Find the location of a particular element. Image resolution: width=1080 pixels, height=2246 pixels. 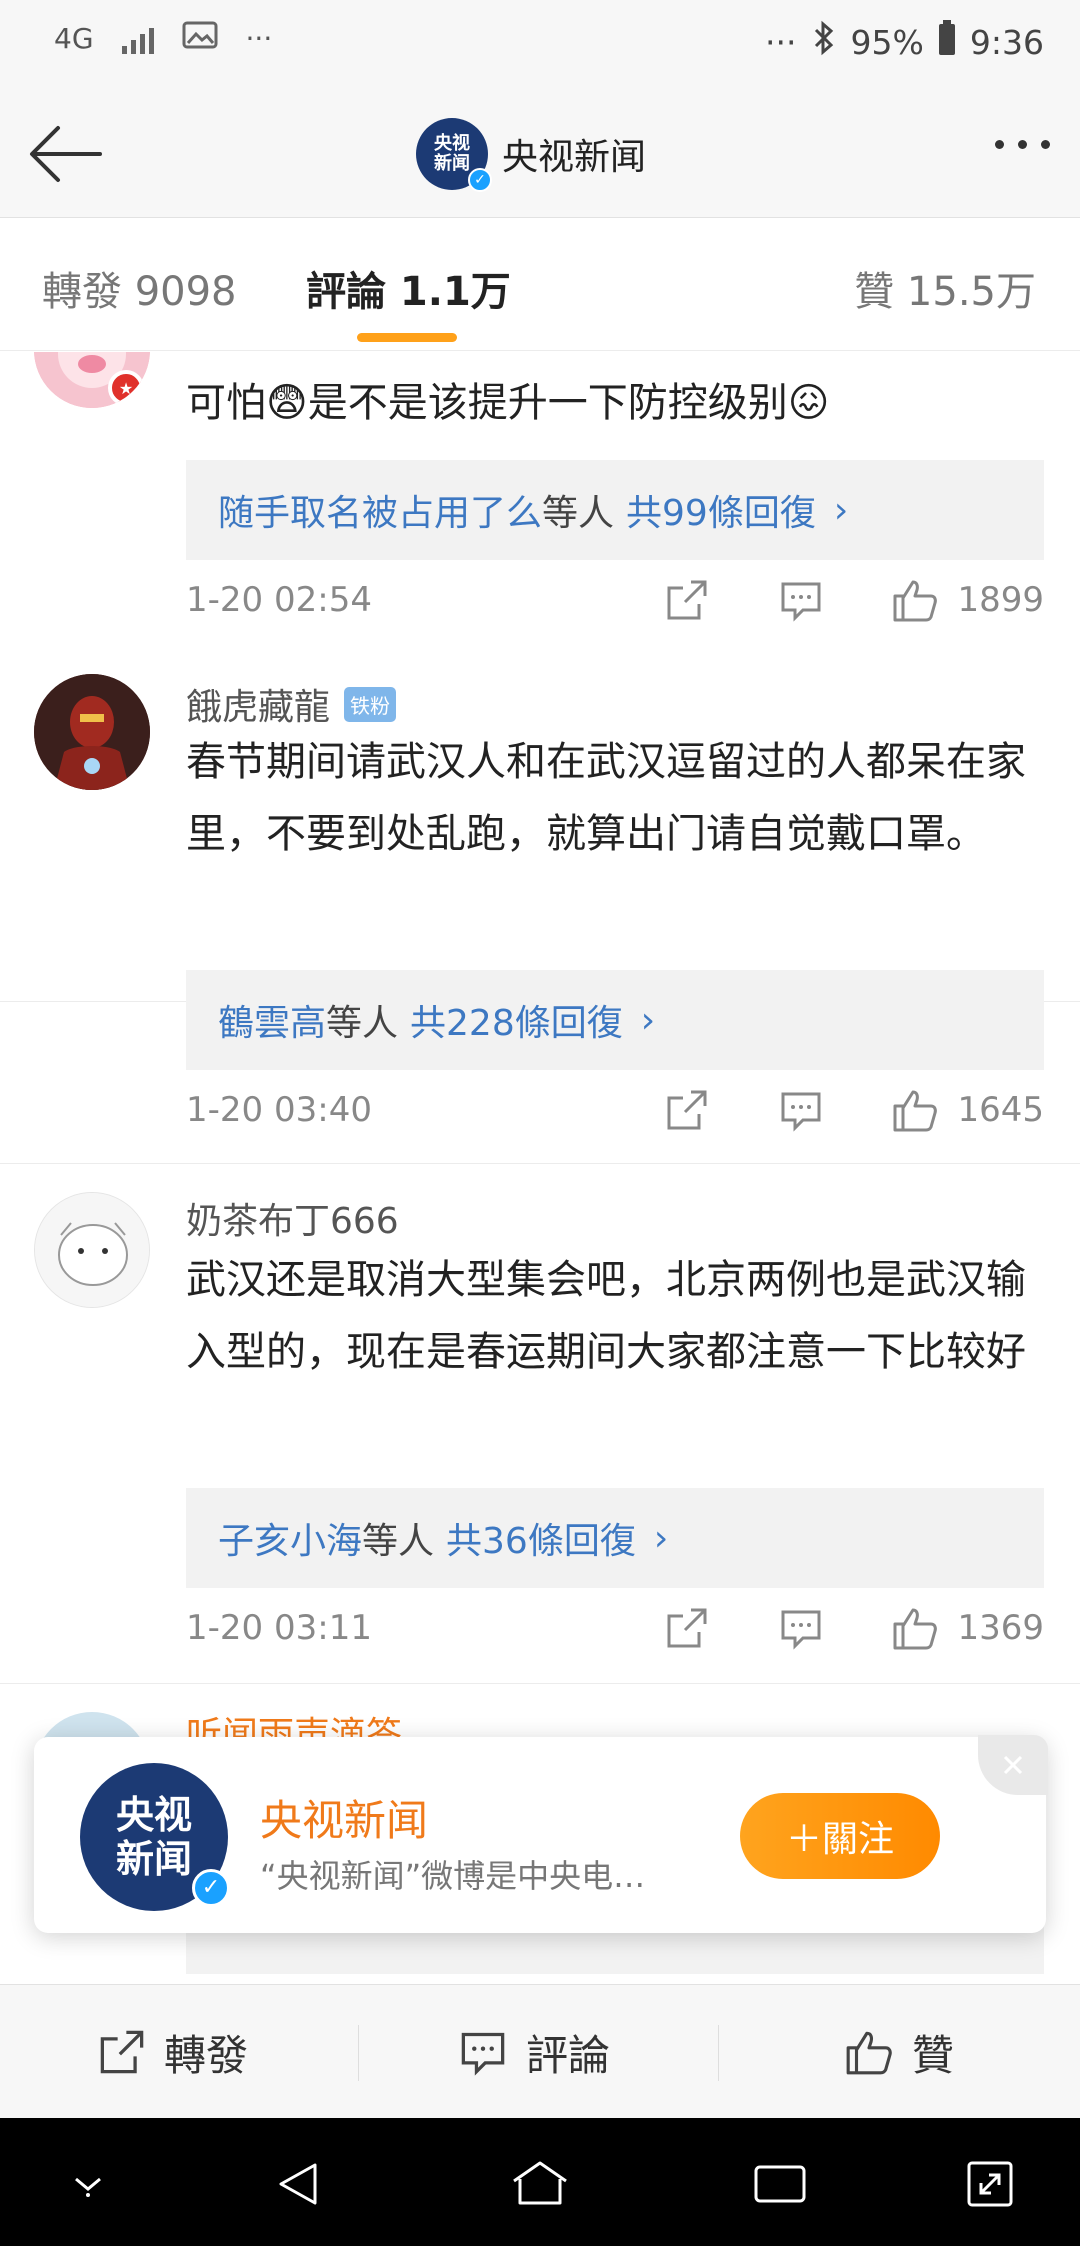

reply-summary: 随手取名被占用了么 等人 共99條回復 › is located at coordinates (615, 510).